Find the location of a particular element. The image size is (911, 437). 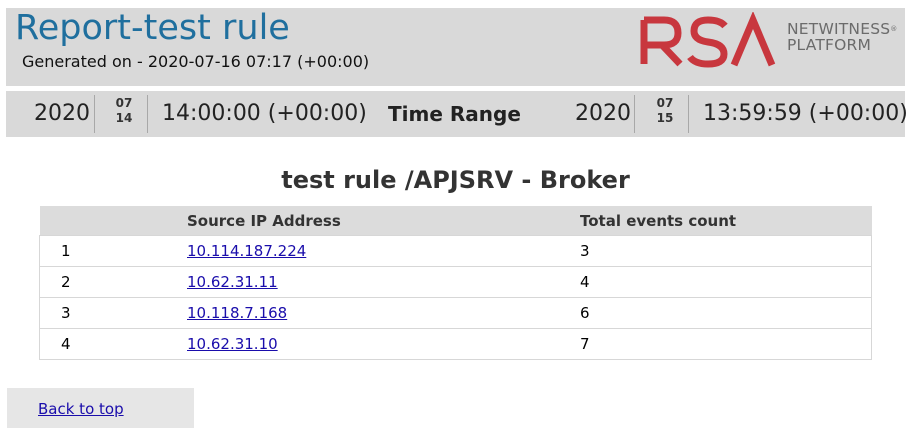

source-ip-cell: 10.62.31.11 is located at coordinates (383, 282).